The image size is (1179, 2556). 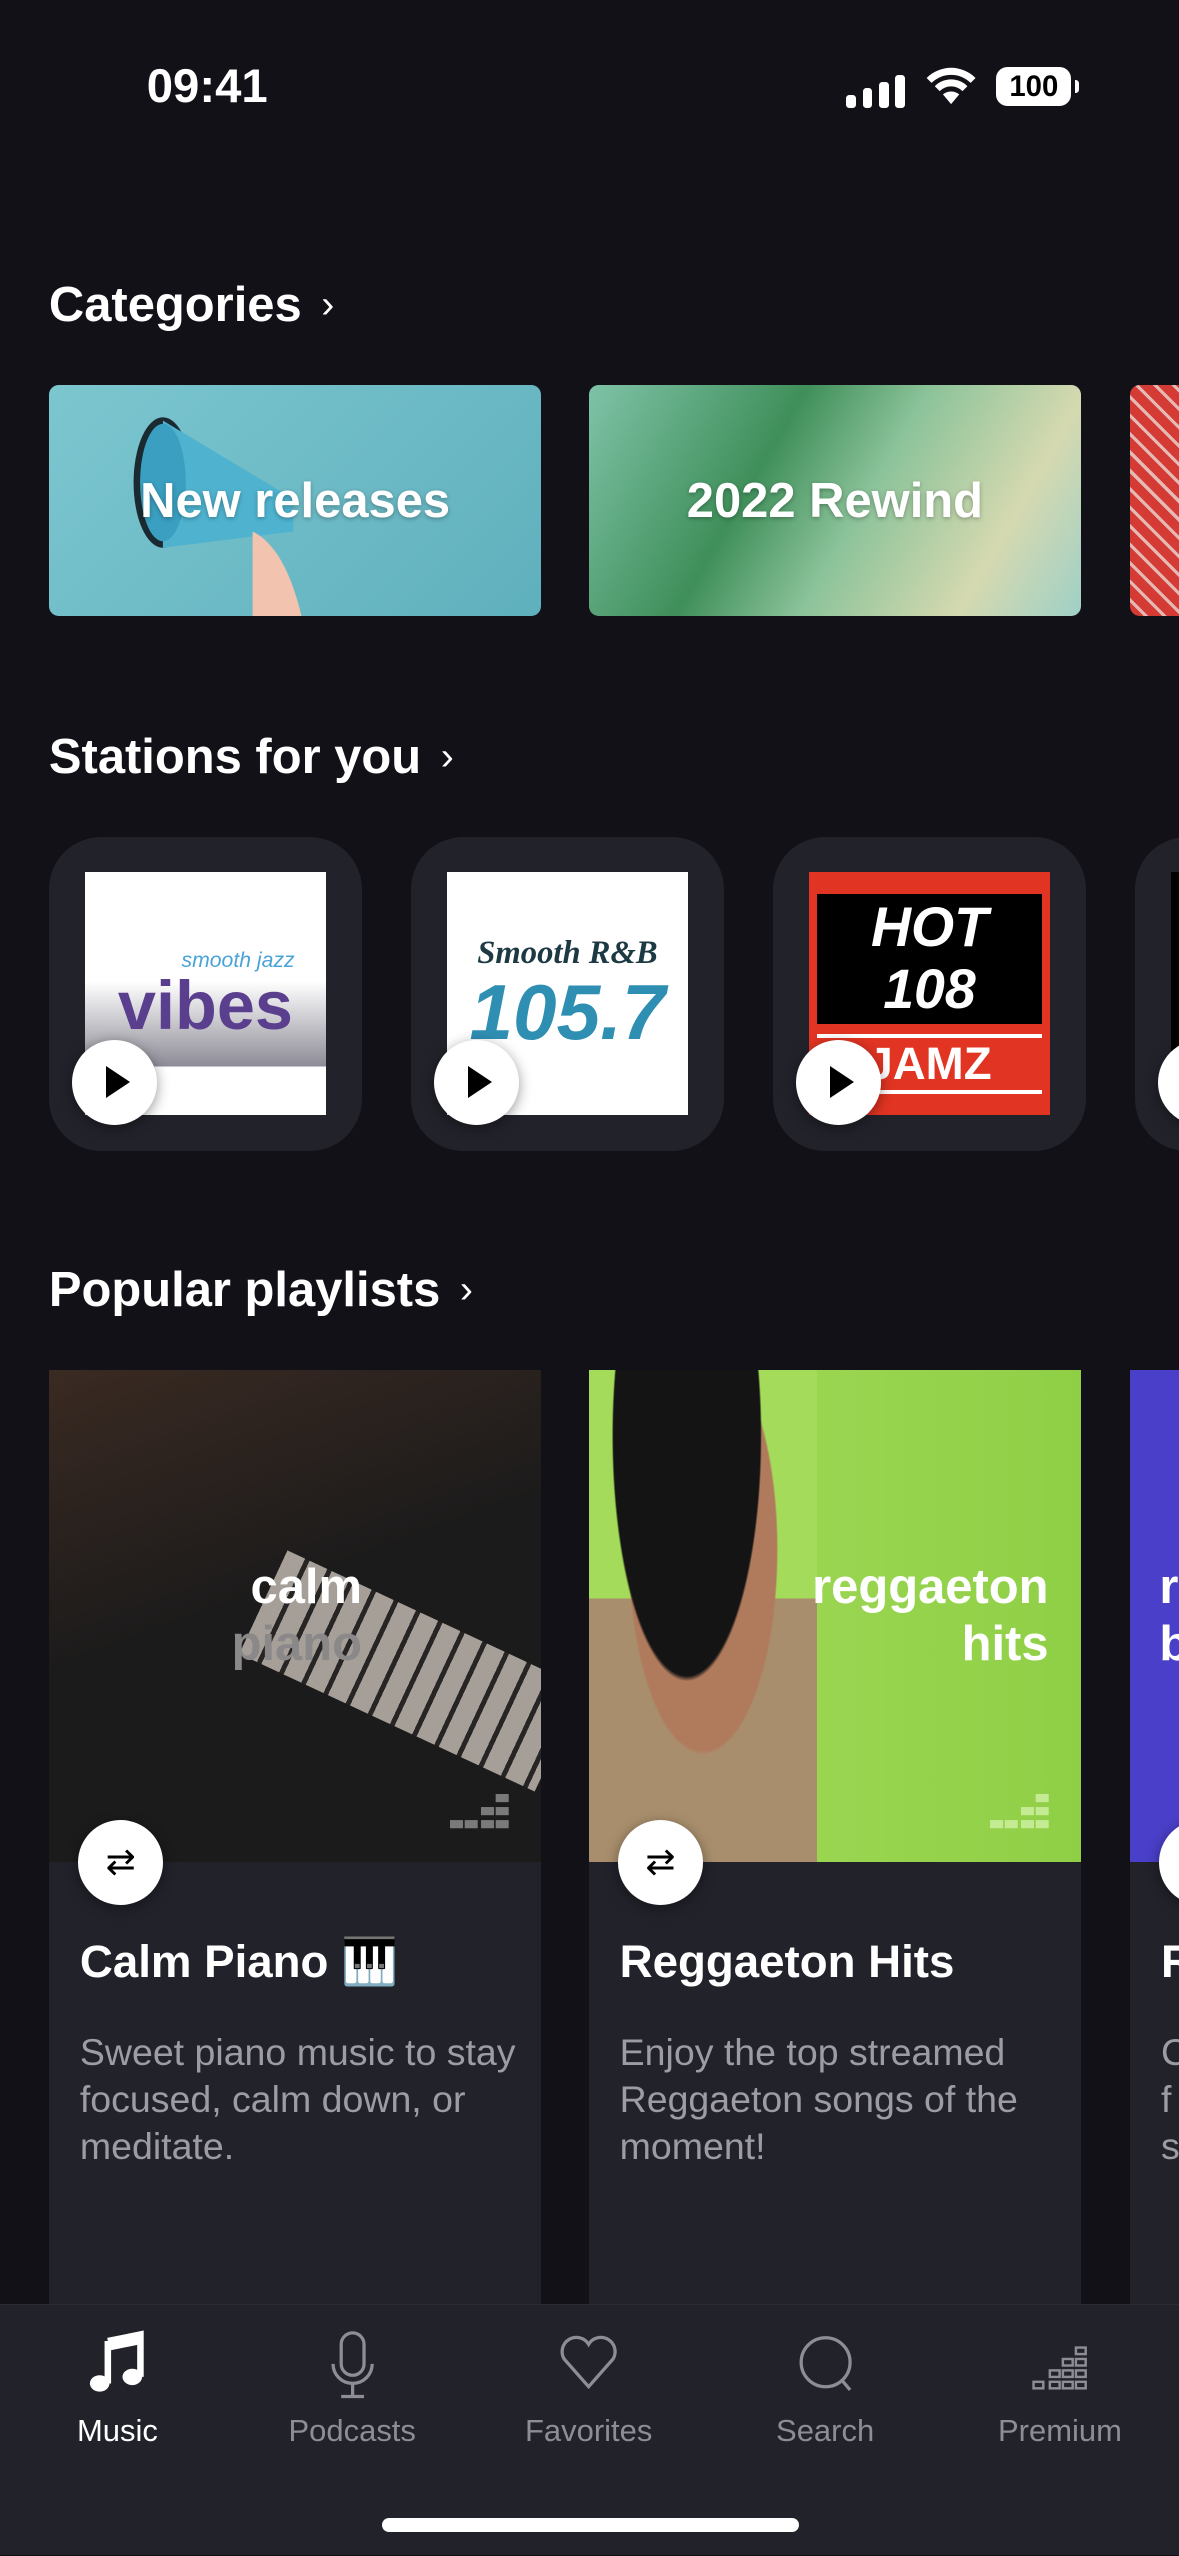 I want to click on tab-label: Favorites, so click(x=588, y=2430).